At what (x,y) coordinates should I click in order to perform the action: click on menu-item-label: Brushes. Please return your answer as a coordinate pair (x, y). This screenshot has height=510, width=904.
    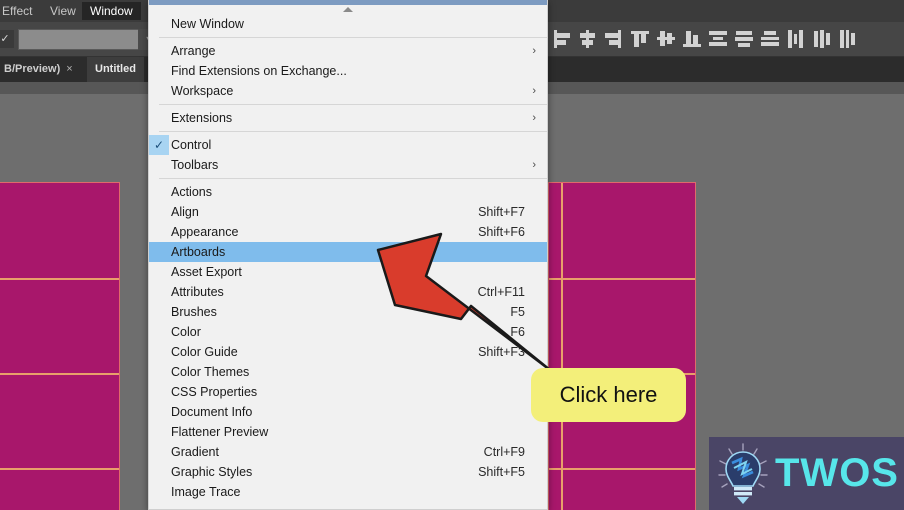
    Looking at the image, I should click on (194, 312).